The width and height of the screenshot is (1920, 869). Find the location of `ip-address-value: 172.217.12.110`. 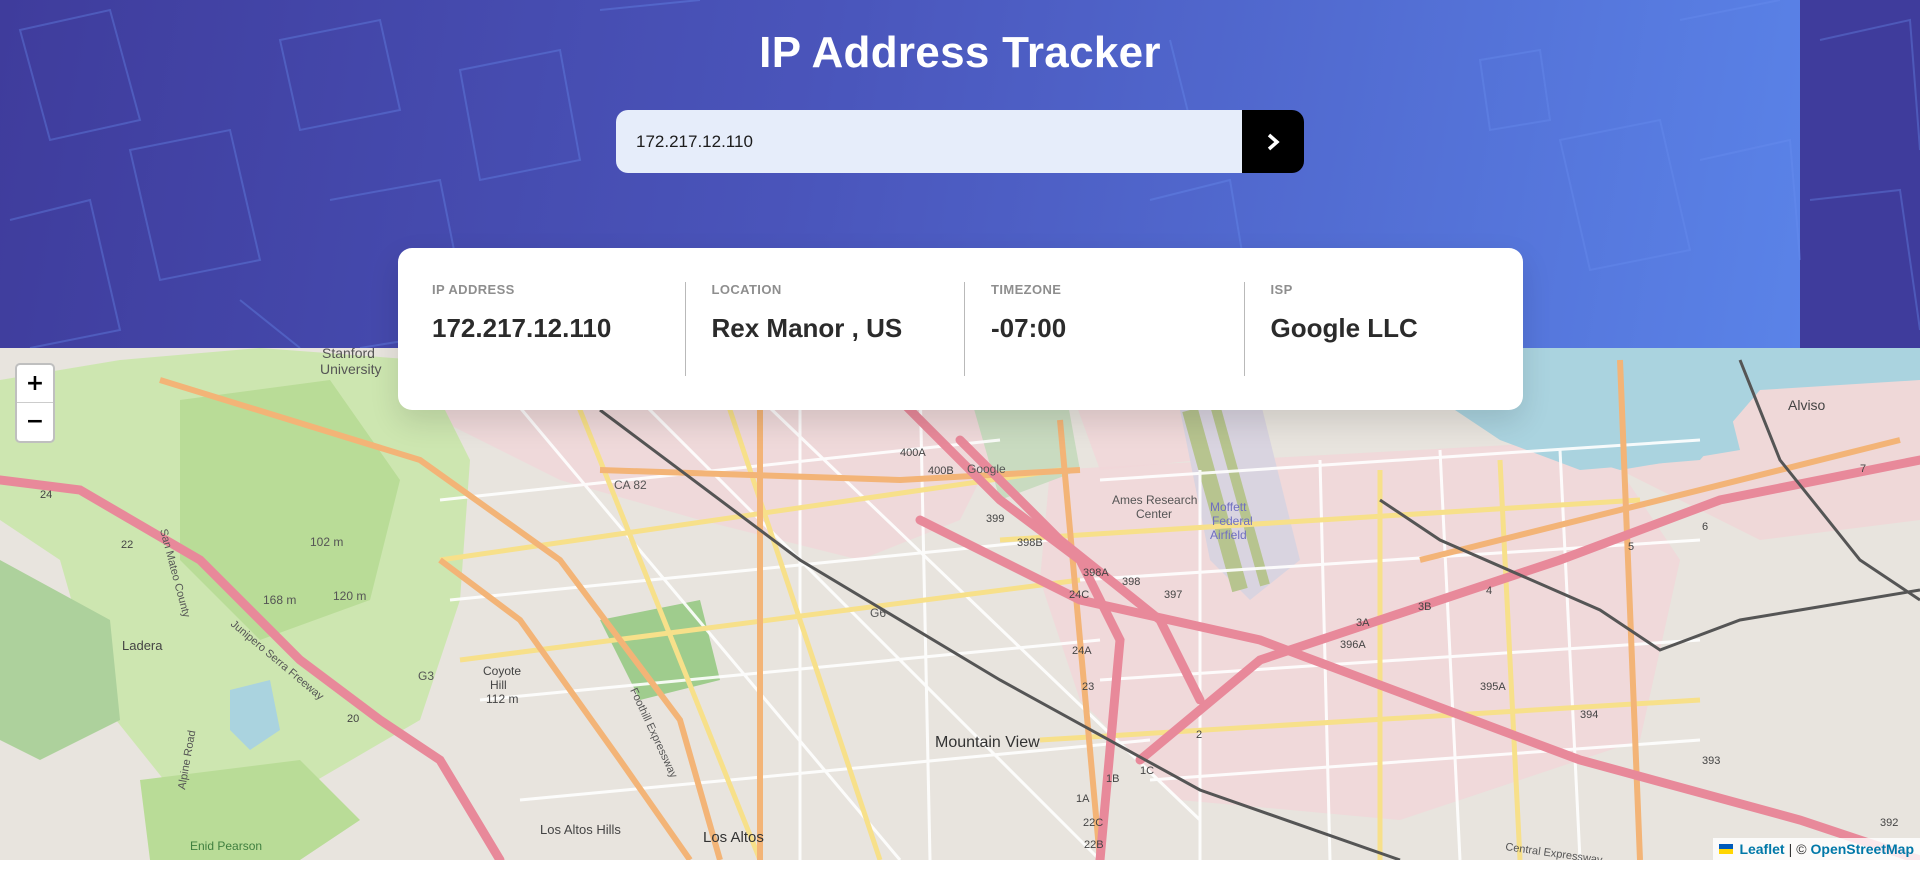

ip-address-value: 172.217.12.110 is located at coordinates (522, 328).